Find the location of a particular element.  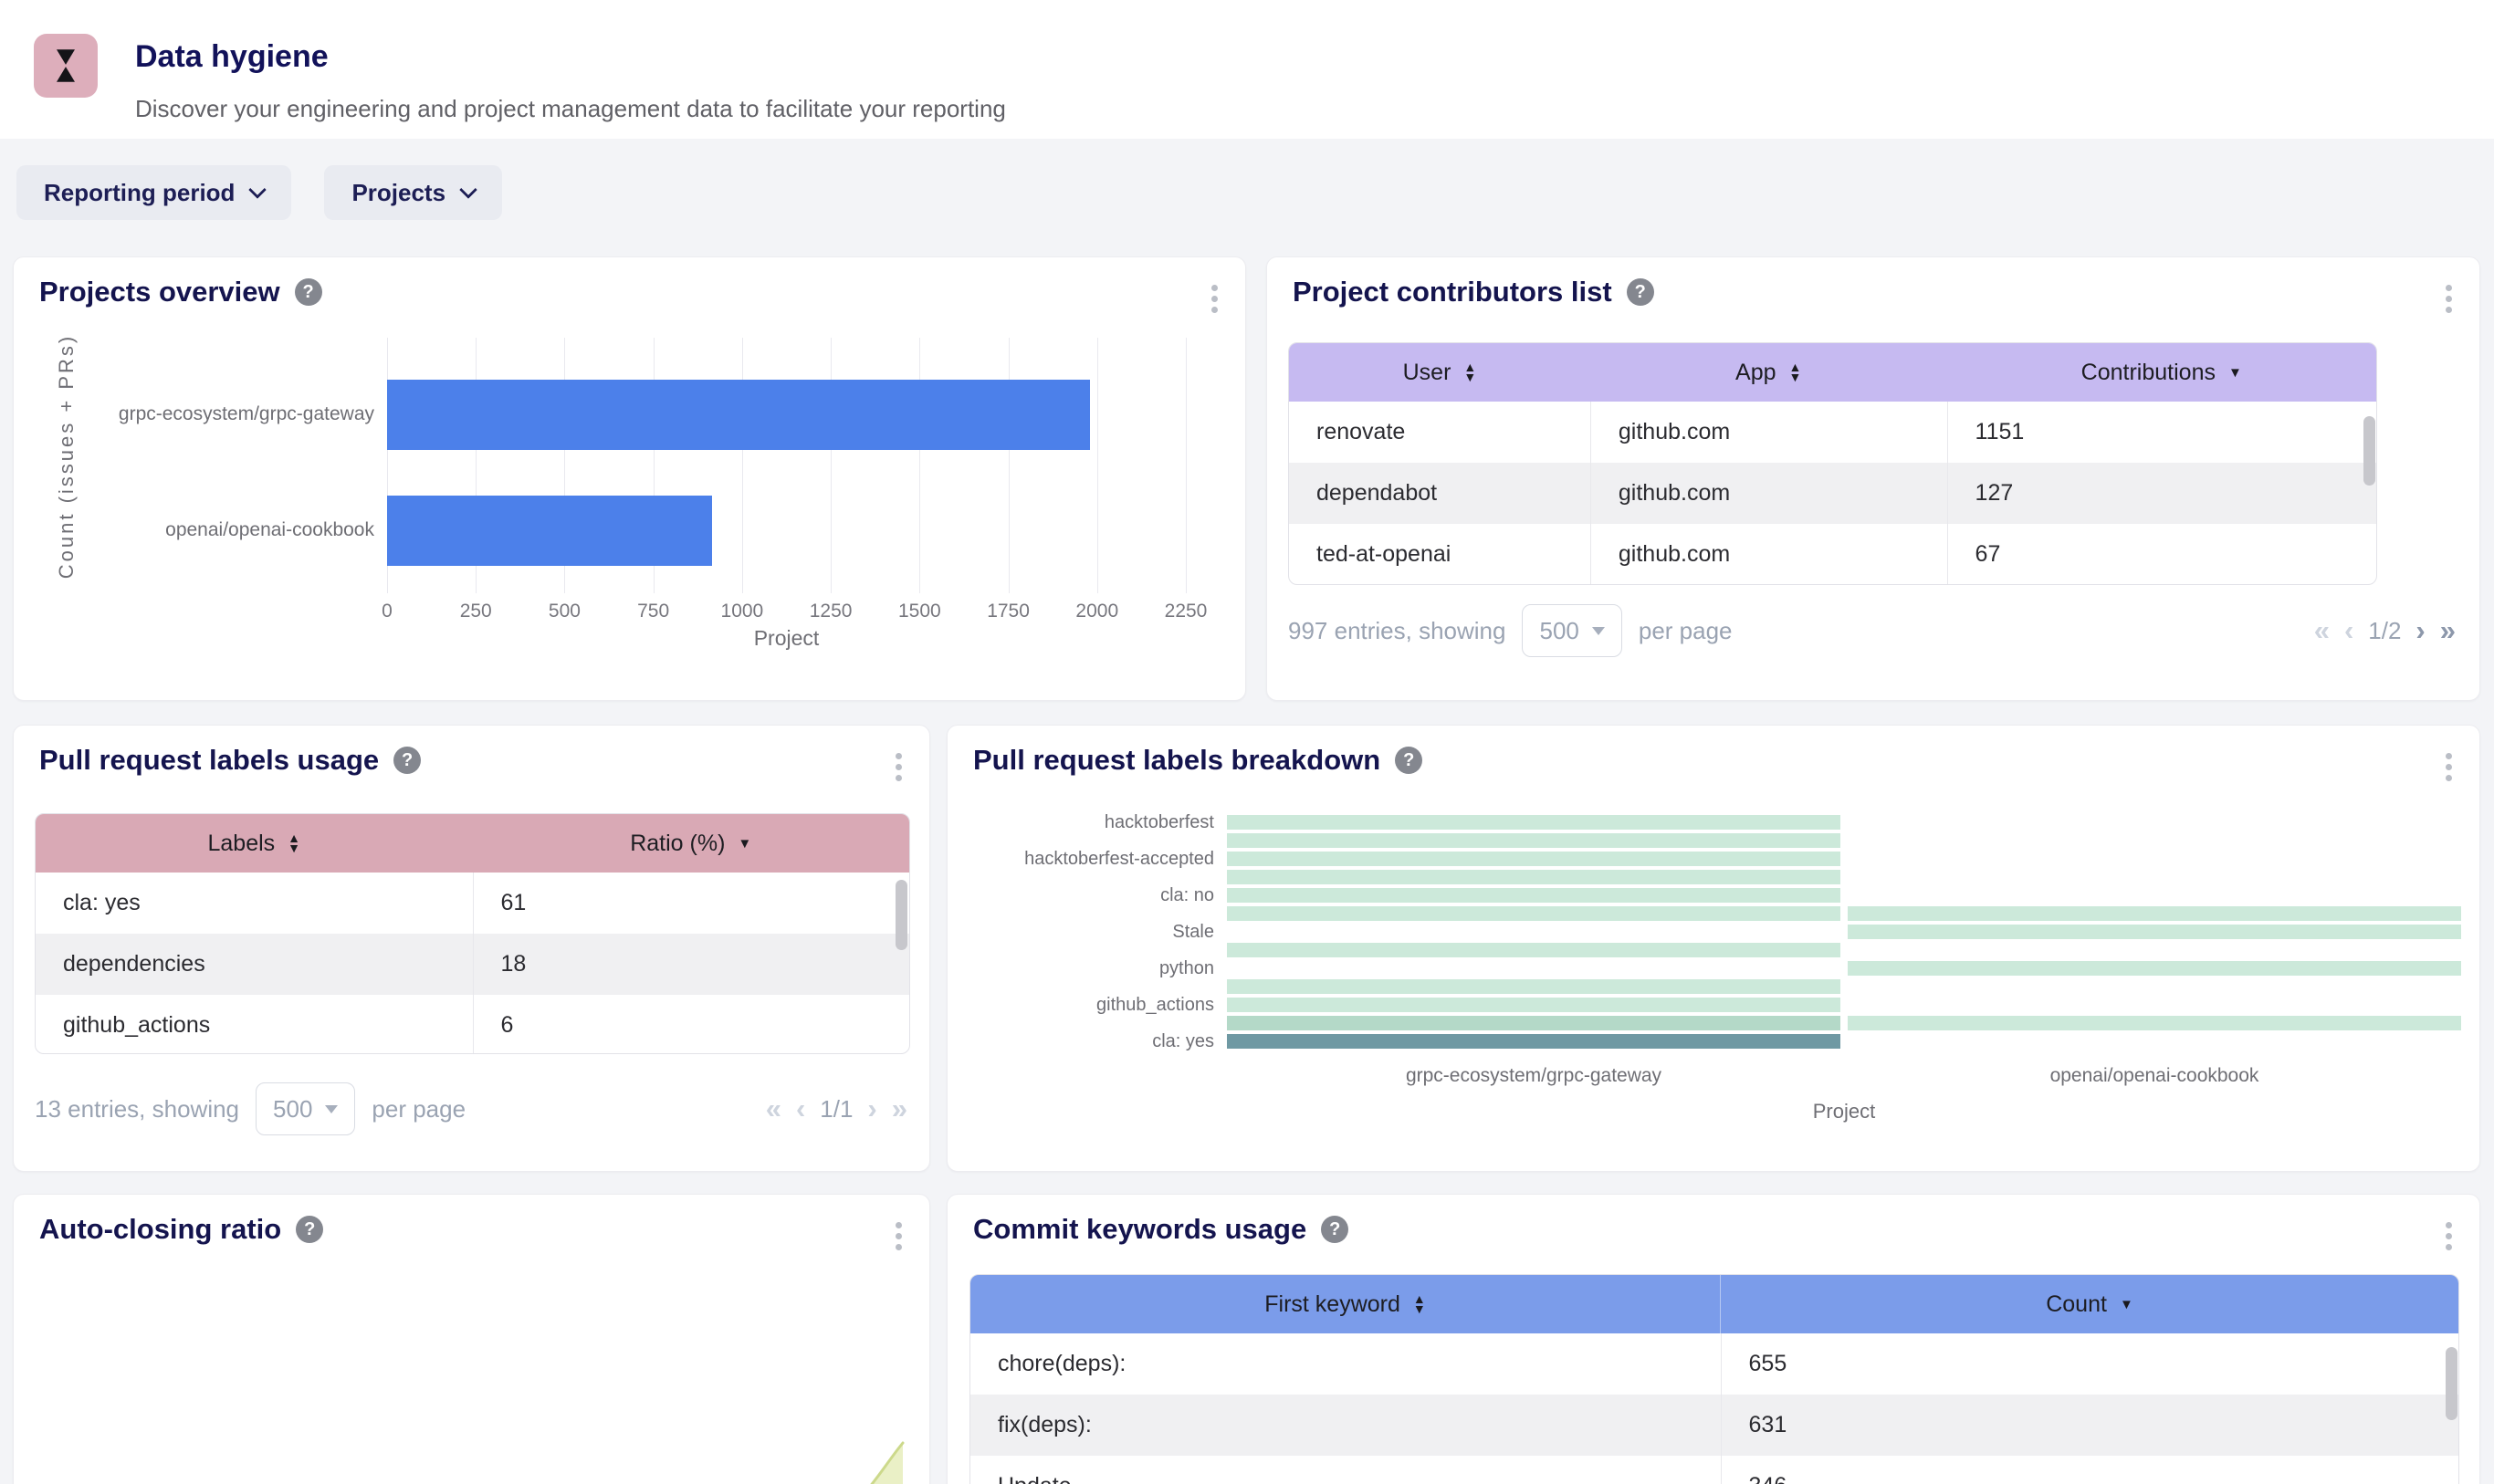

reporting-period-dropdown: Reporting period is located at coordinates (154, 192).